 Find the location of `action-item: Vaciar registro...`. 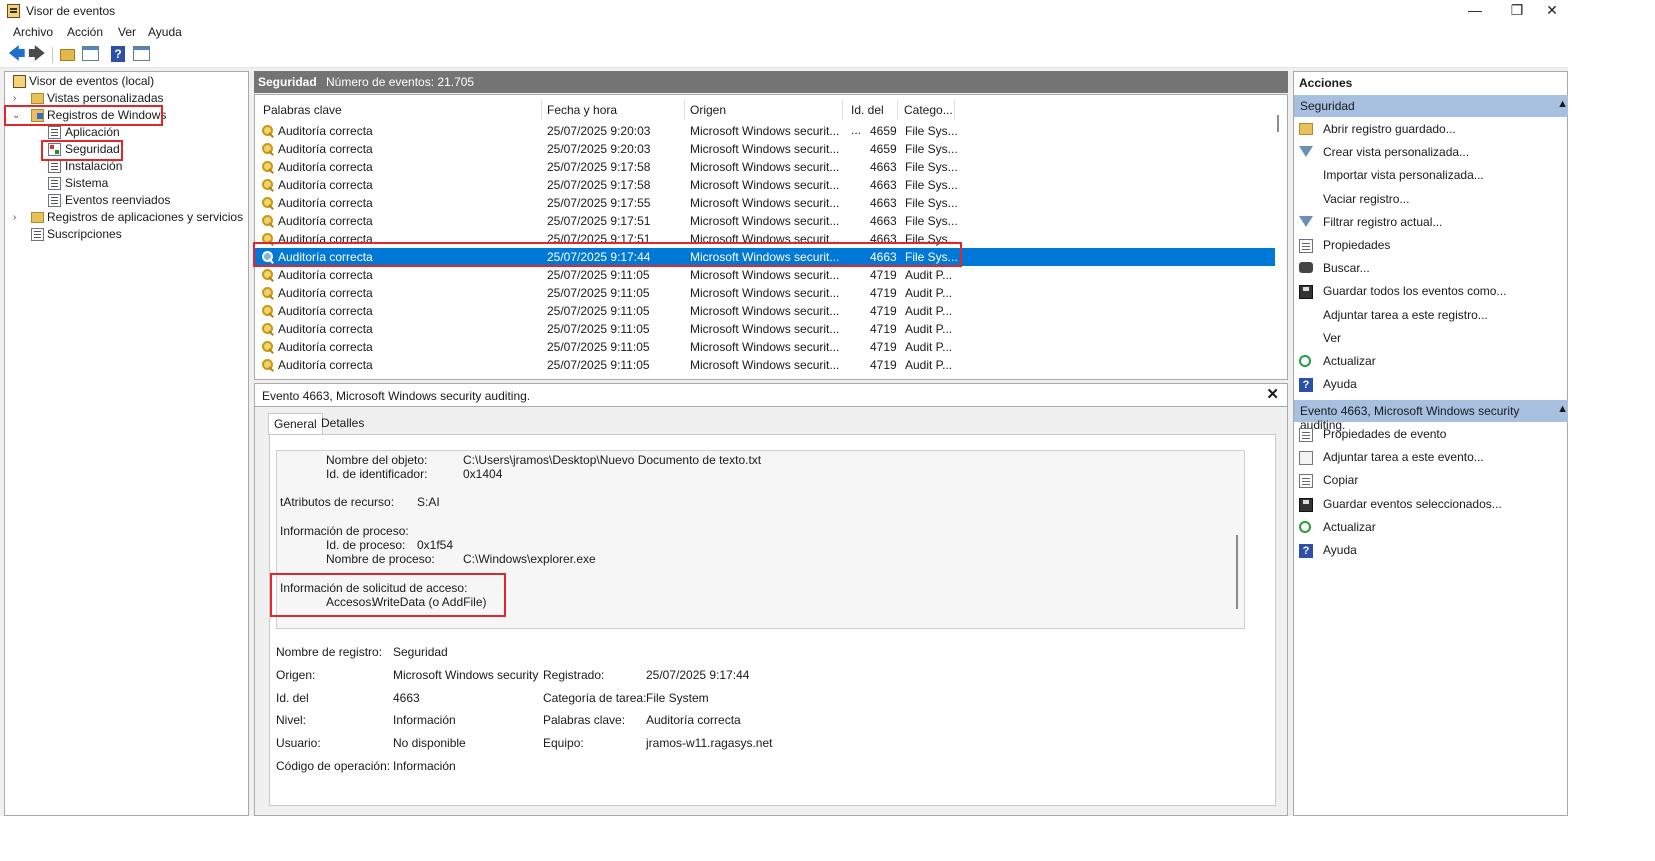

action-item: Vaciar registro... is located at coordinates (1366, 199).